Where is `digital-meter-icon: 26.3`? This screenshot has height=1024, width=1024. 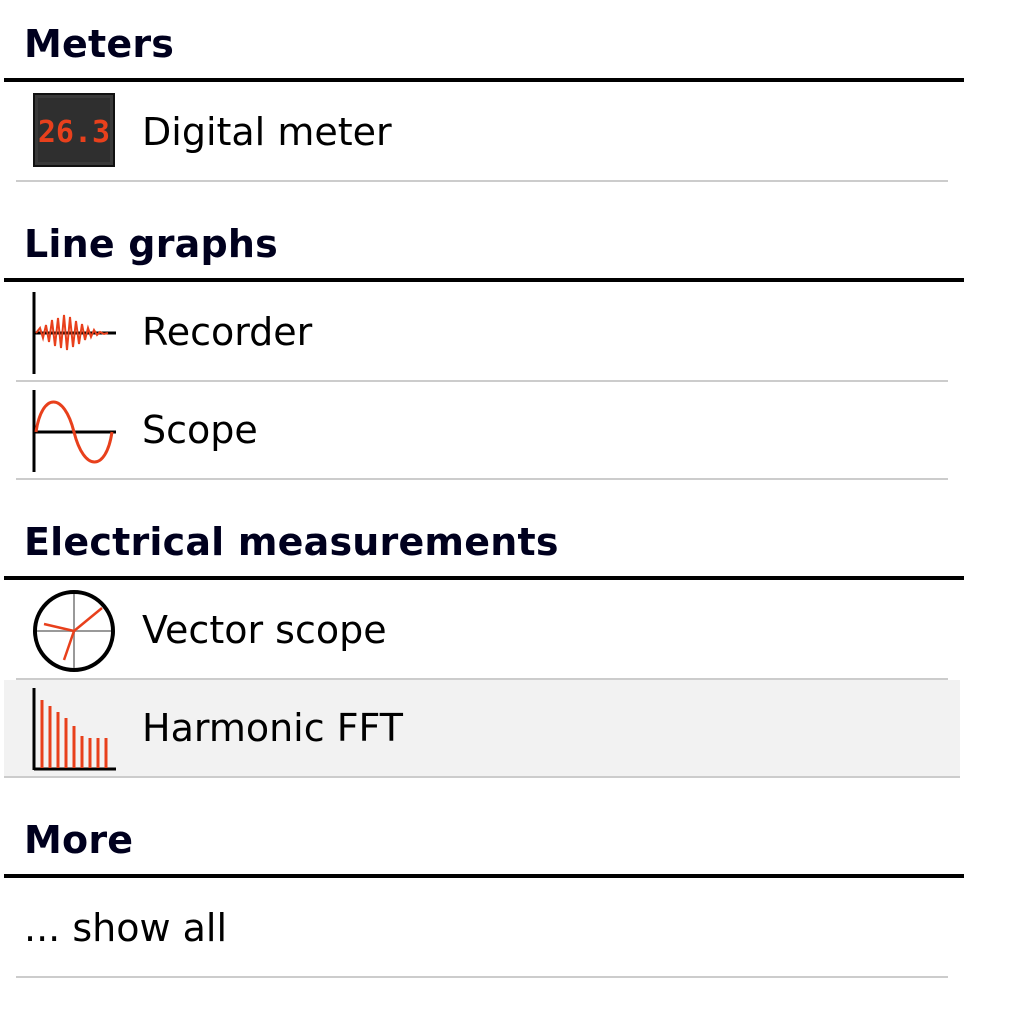
digital-meter-icon: 26.3 is located at coordinates (74, 133).